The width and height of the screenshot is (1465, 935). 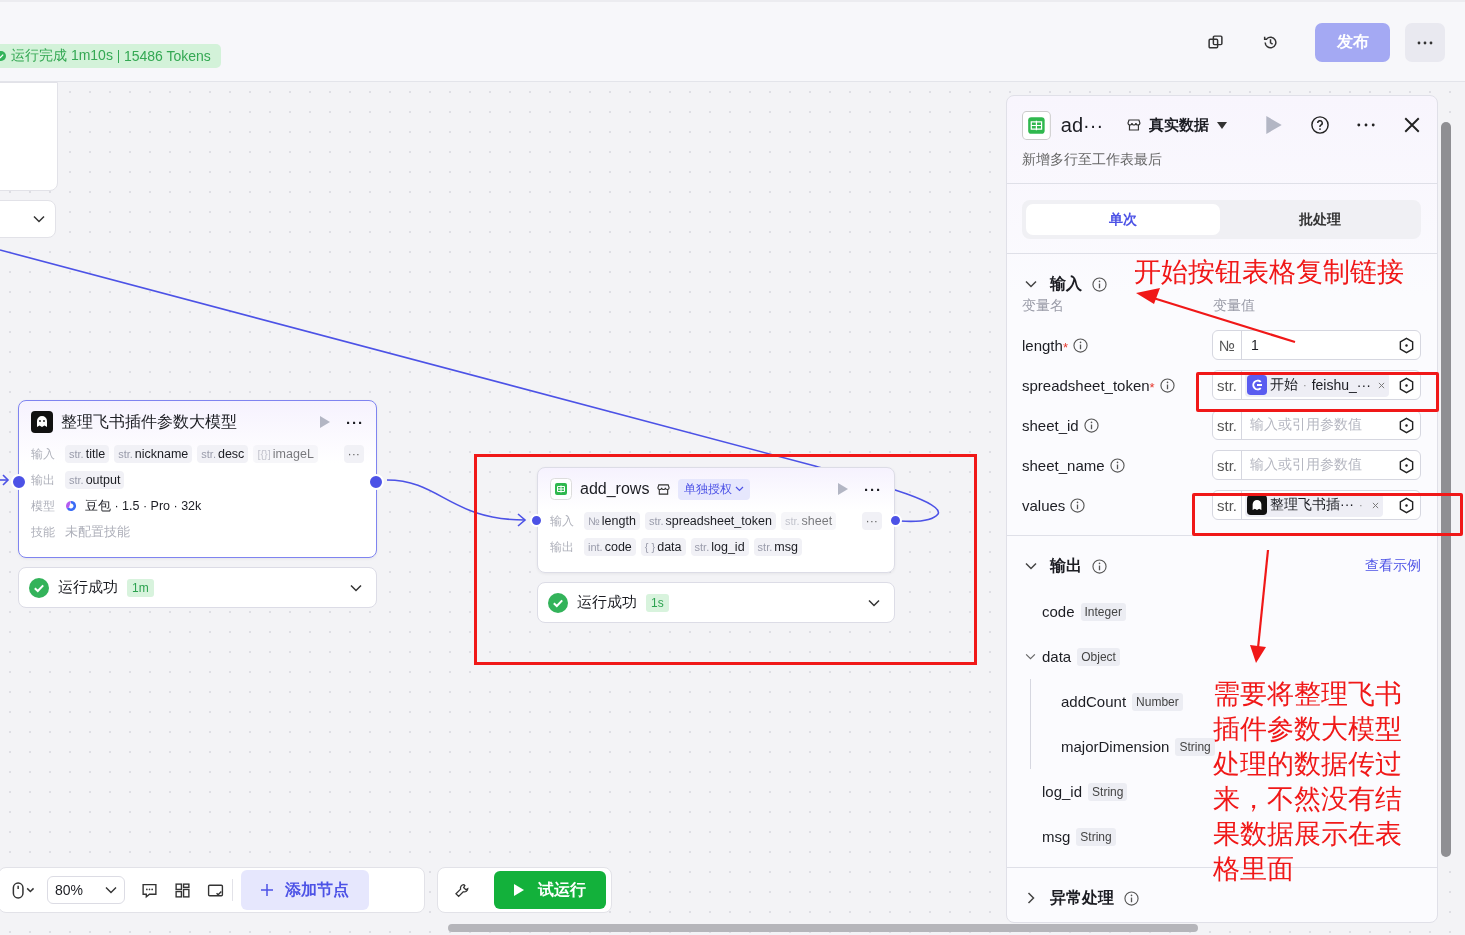 What do you see at coordinates (1269, 272) in the screenshot?
I see `annotation-text: 开始按钮表格复制链接` at bounding box center [1269, 272].